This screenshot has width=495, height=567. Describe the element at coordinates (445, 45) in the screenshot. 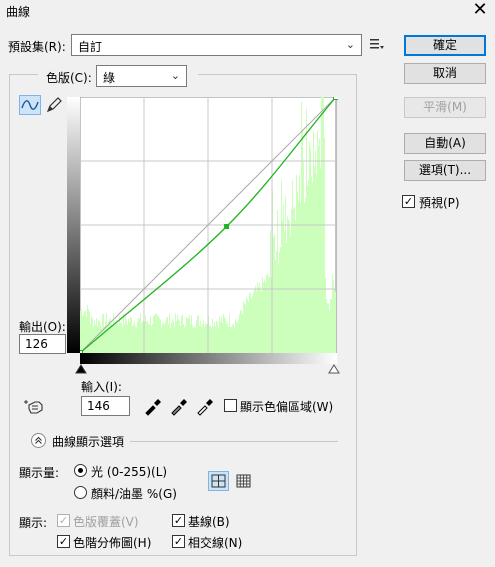

I see `ok-button: 確定` at that location.